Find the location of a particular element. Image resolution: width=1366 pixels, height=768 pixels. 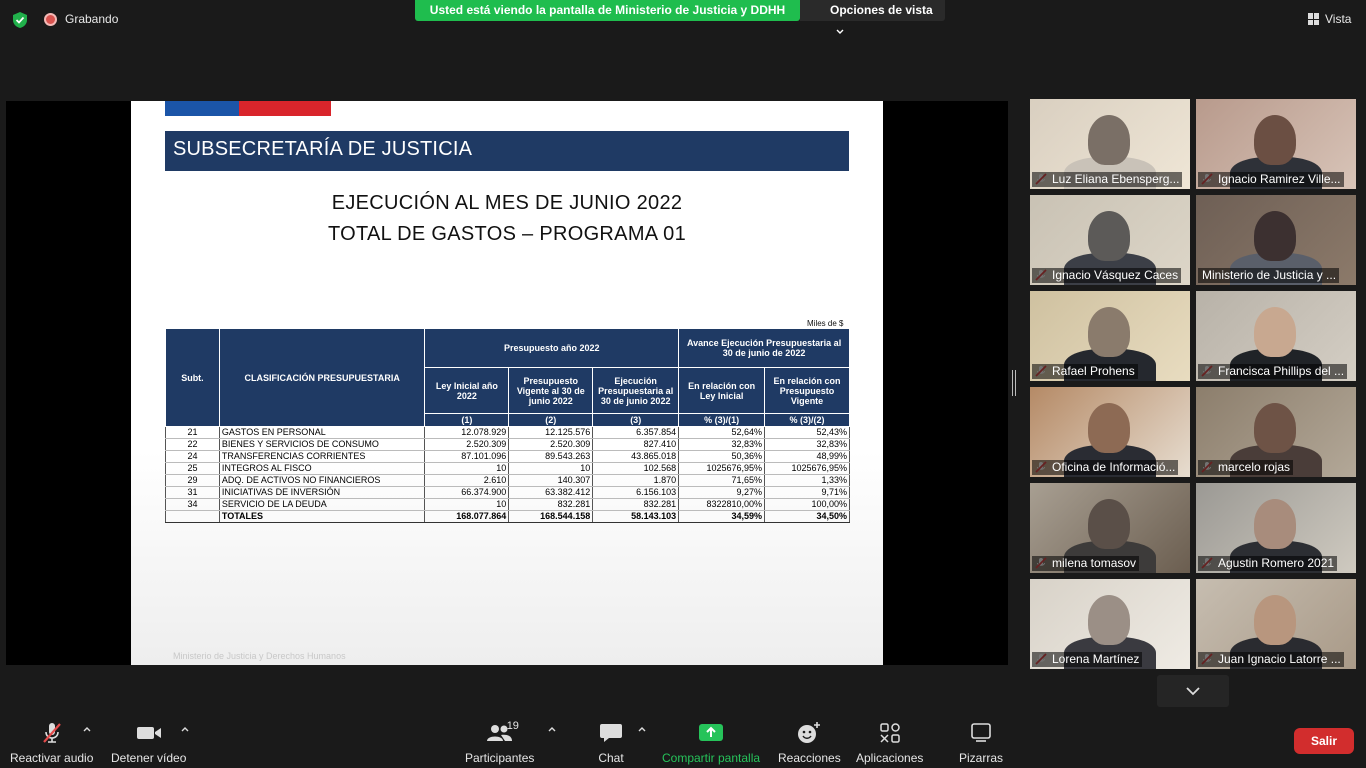

participant-tile: Lorena Martínez is located at coordinates (1110, 624).